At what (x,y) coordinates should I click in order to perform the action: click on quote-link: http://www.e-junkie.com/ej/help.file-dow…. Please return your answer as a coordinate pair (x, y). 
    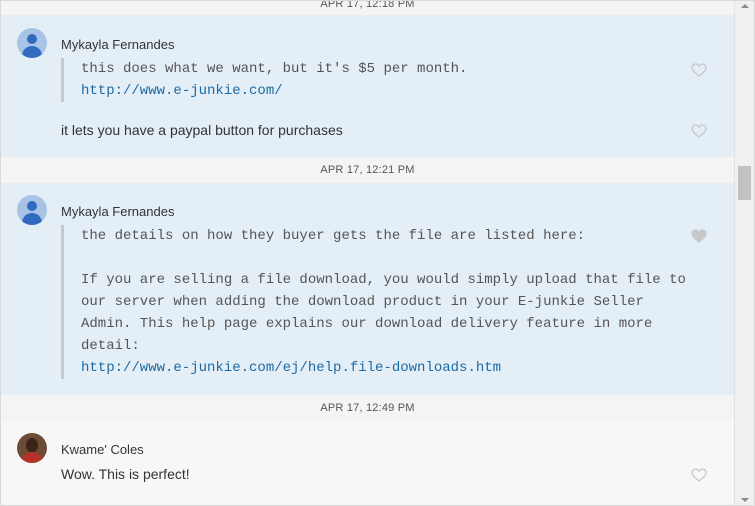
    Looking at the image, I should click on (291, 368).